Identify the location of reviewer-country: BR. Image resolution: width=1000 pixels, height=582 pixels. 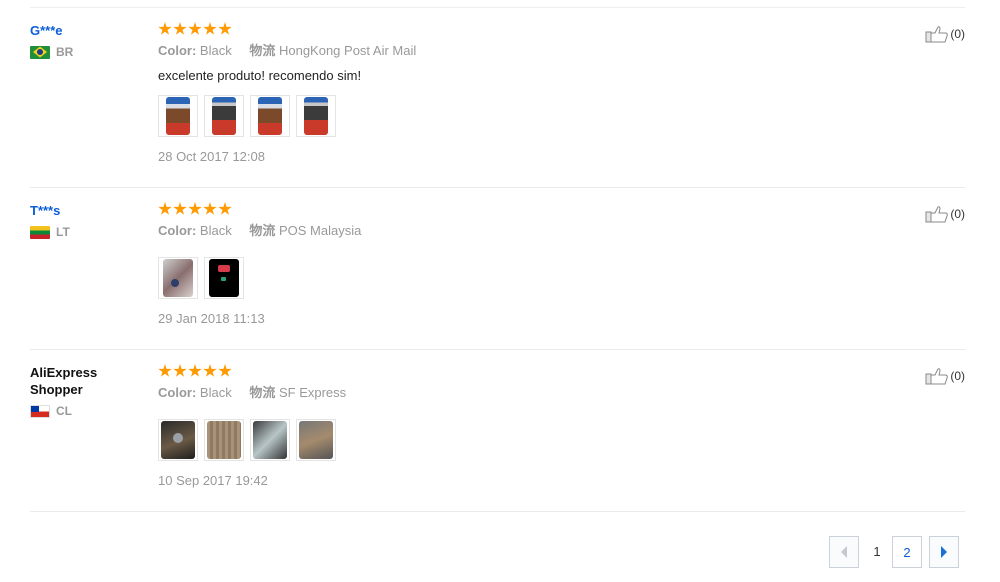
(90, 52).